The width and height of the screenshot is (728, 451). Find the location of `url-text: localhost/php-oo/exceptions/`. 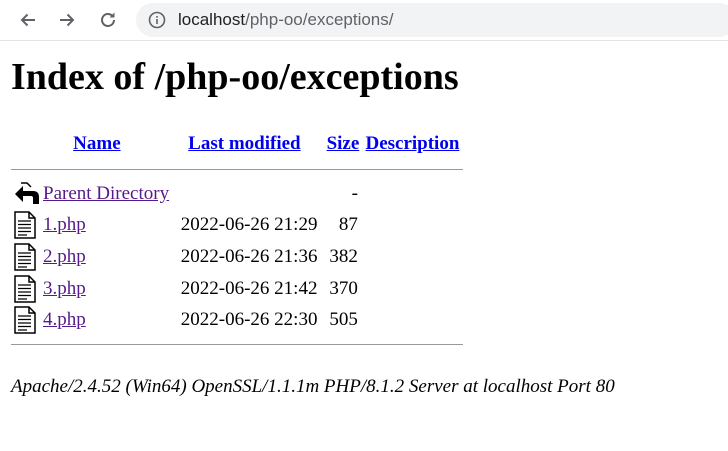

url-text: localhost/php-oo/exceptions/ is located at coordinates (286, 20).